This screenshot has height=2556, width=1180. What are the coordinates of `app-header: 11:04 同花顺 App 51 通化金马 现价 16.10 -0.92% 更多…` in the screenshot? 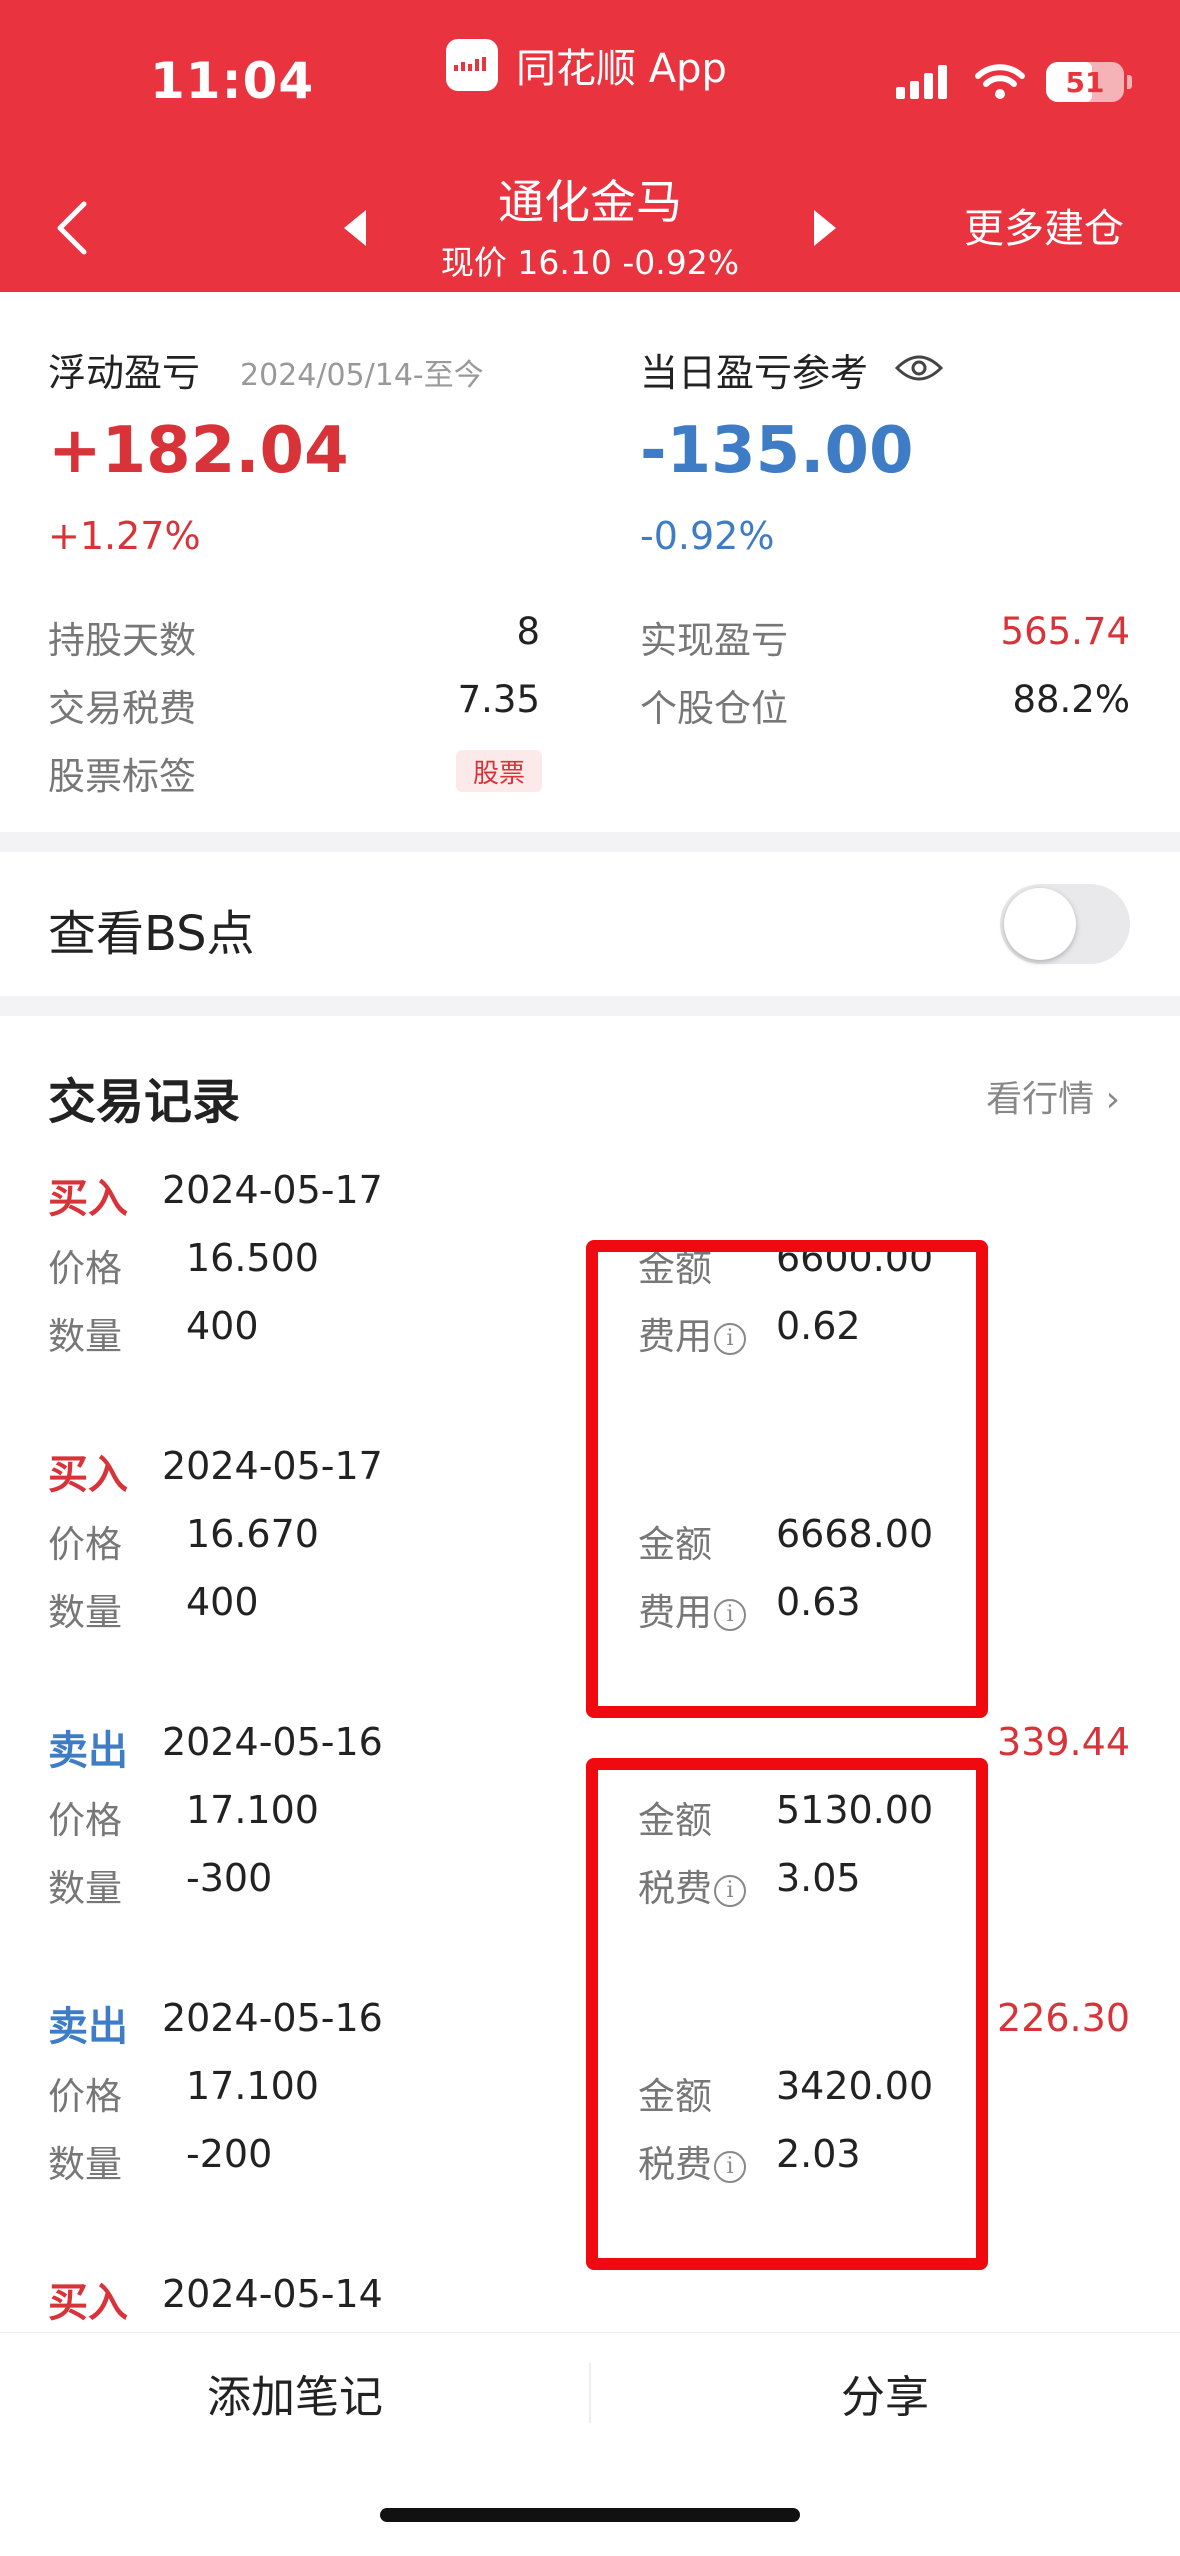 It's located at (590, 146).